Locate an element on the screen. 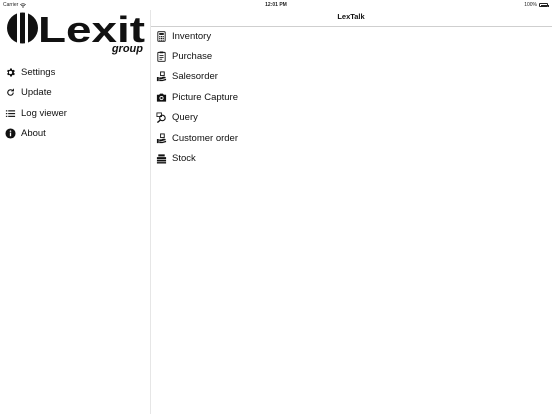 The width and height of the screenshot is (552, 414). menu-item-stock: Stock is located at coordinates (354, 158).